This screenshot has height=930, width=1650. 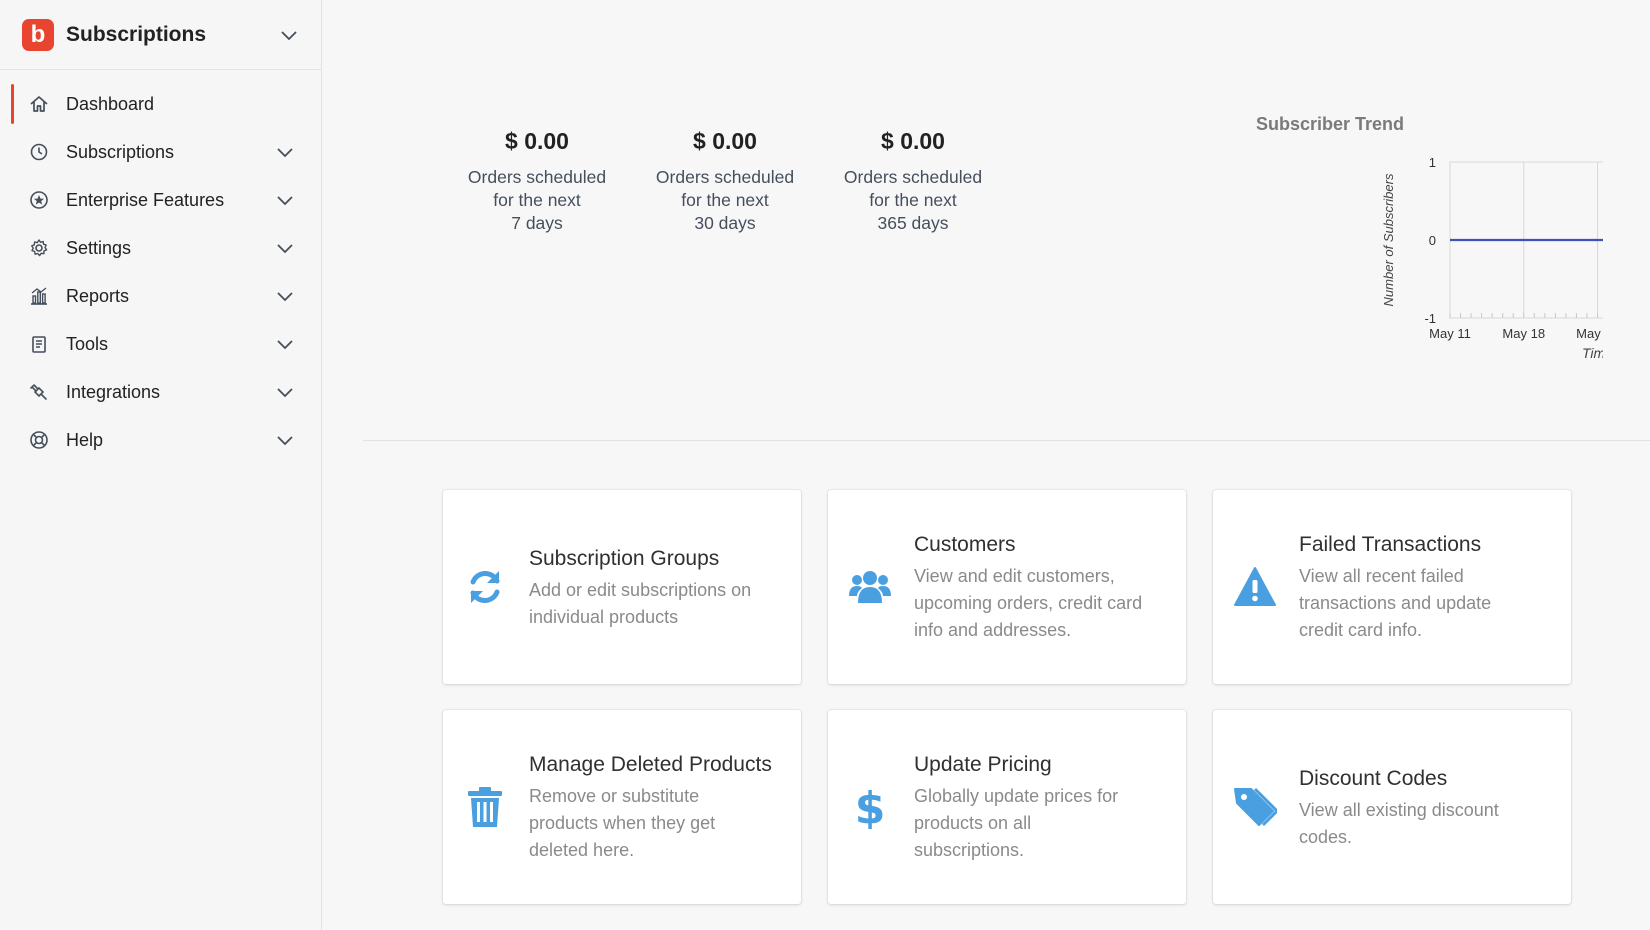 I want to click on sidebar-item-reports: Reports, so click(x=160, y=296).